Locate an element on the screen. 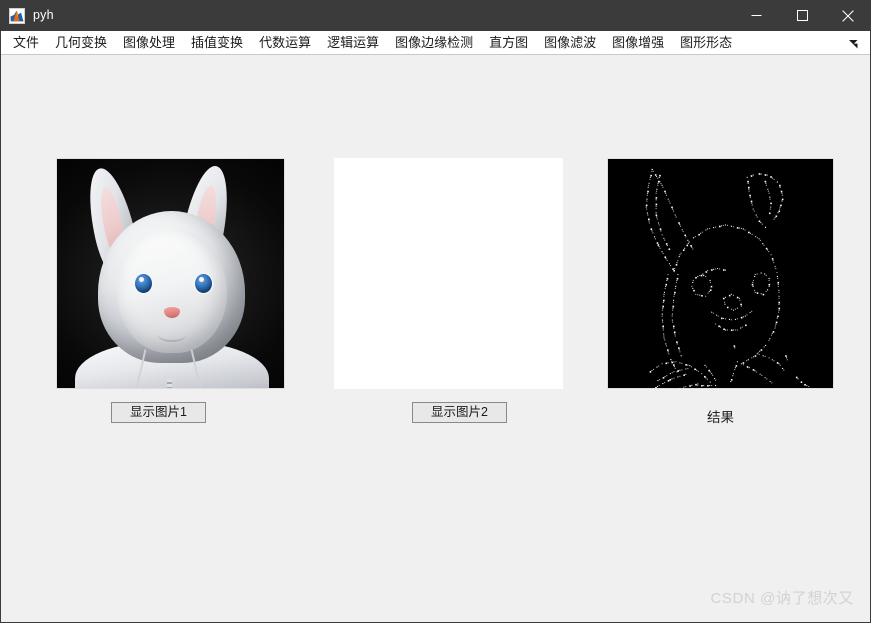 This screenshot has height=623, width=871. menu-item-processing: 图像处理 is located at coordinates (149, 42).